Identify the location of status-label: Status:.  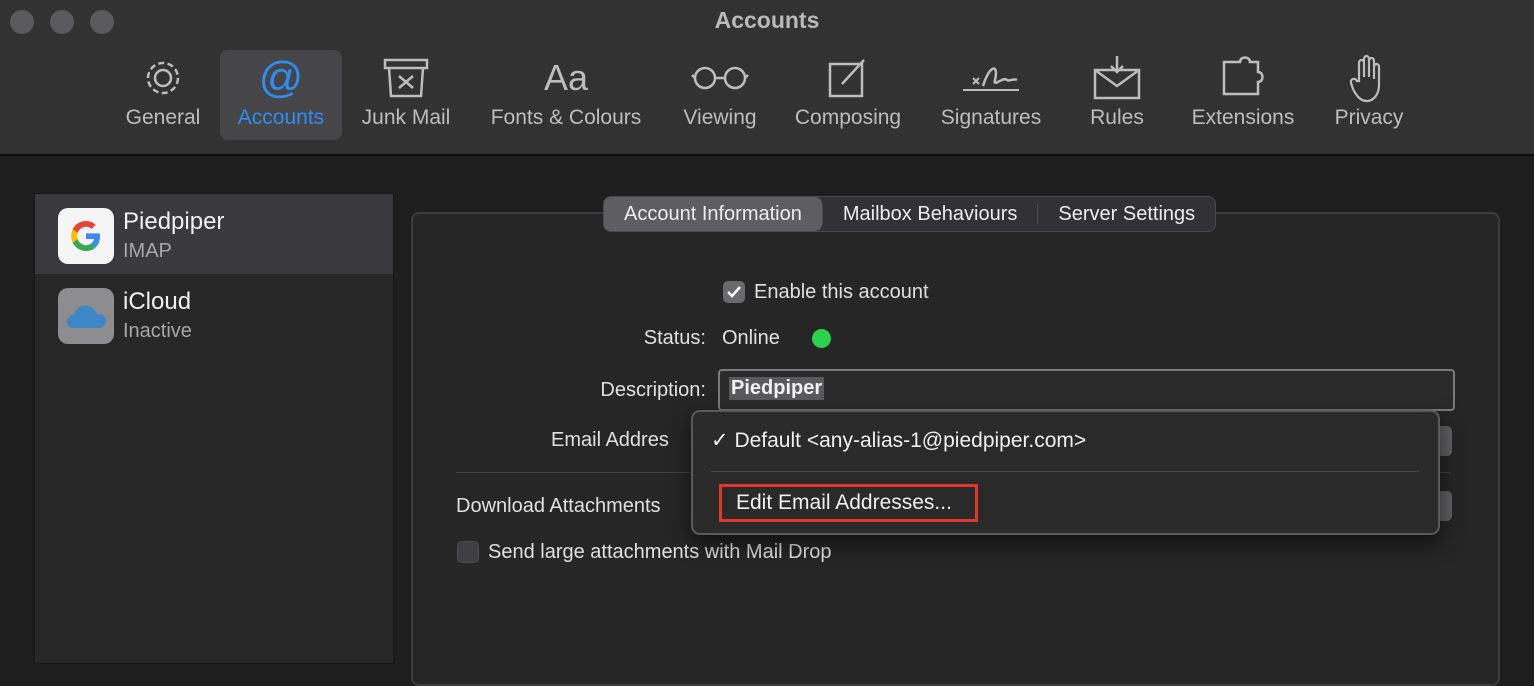
(674, 338).